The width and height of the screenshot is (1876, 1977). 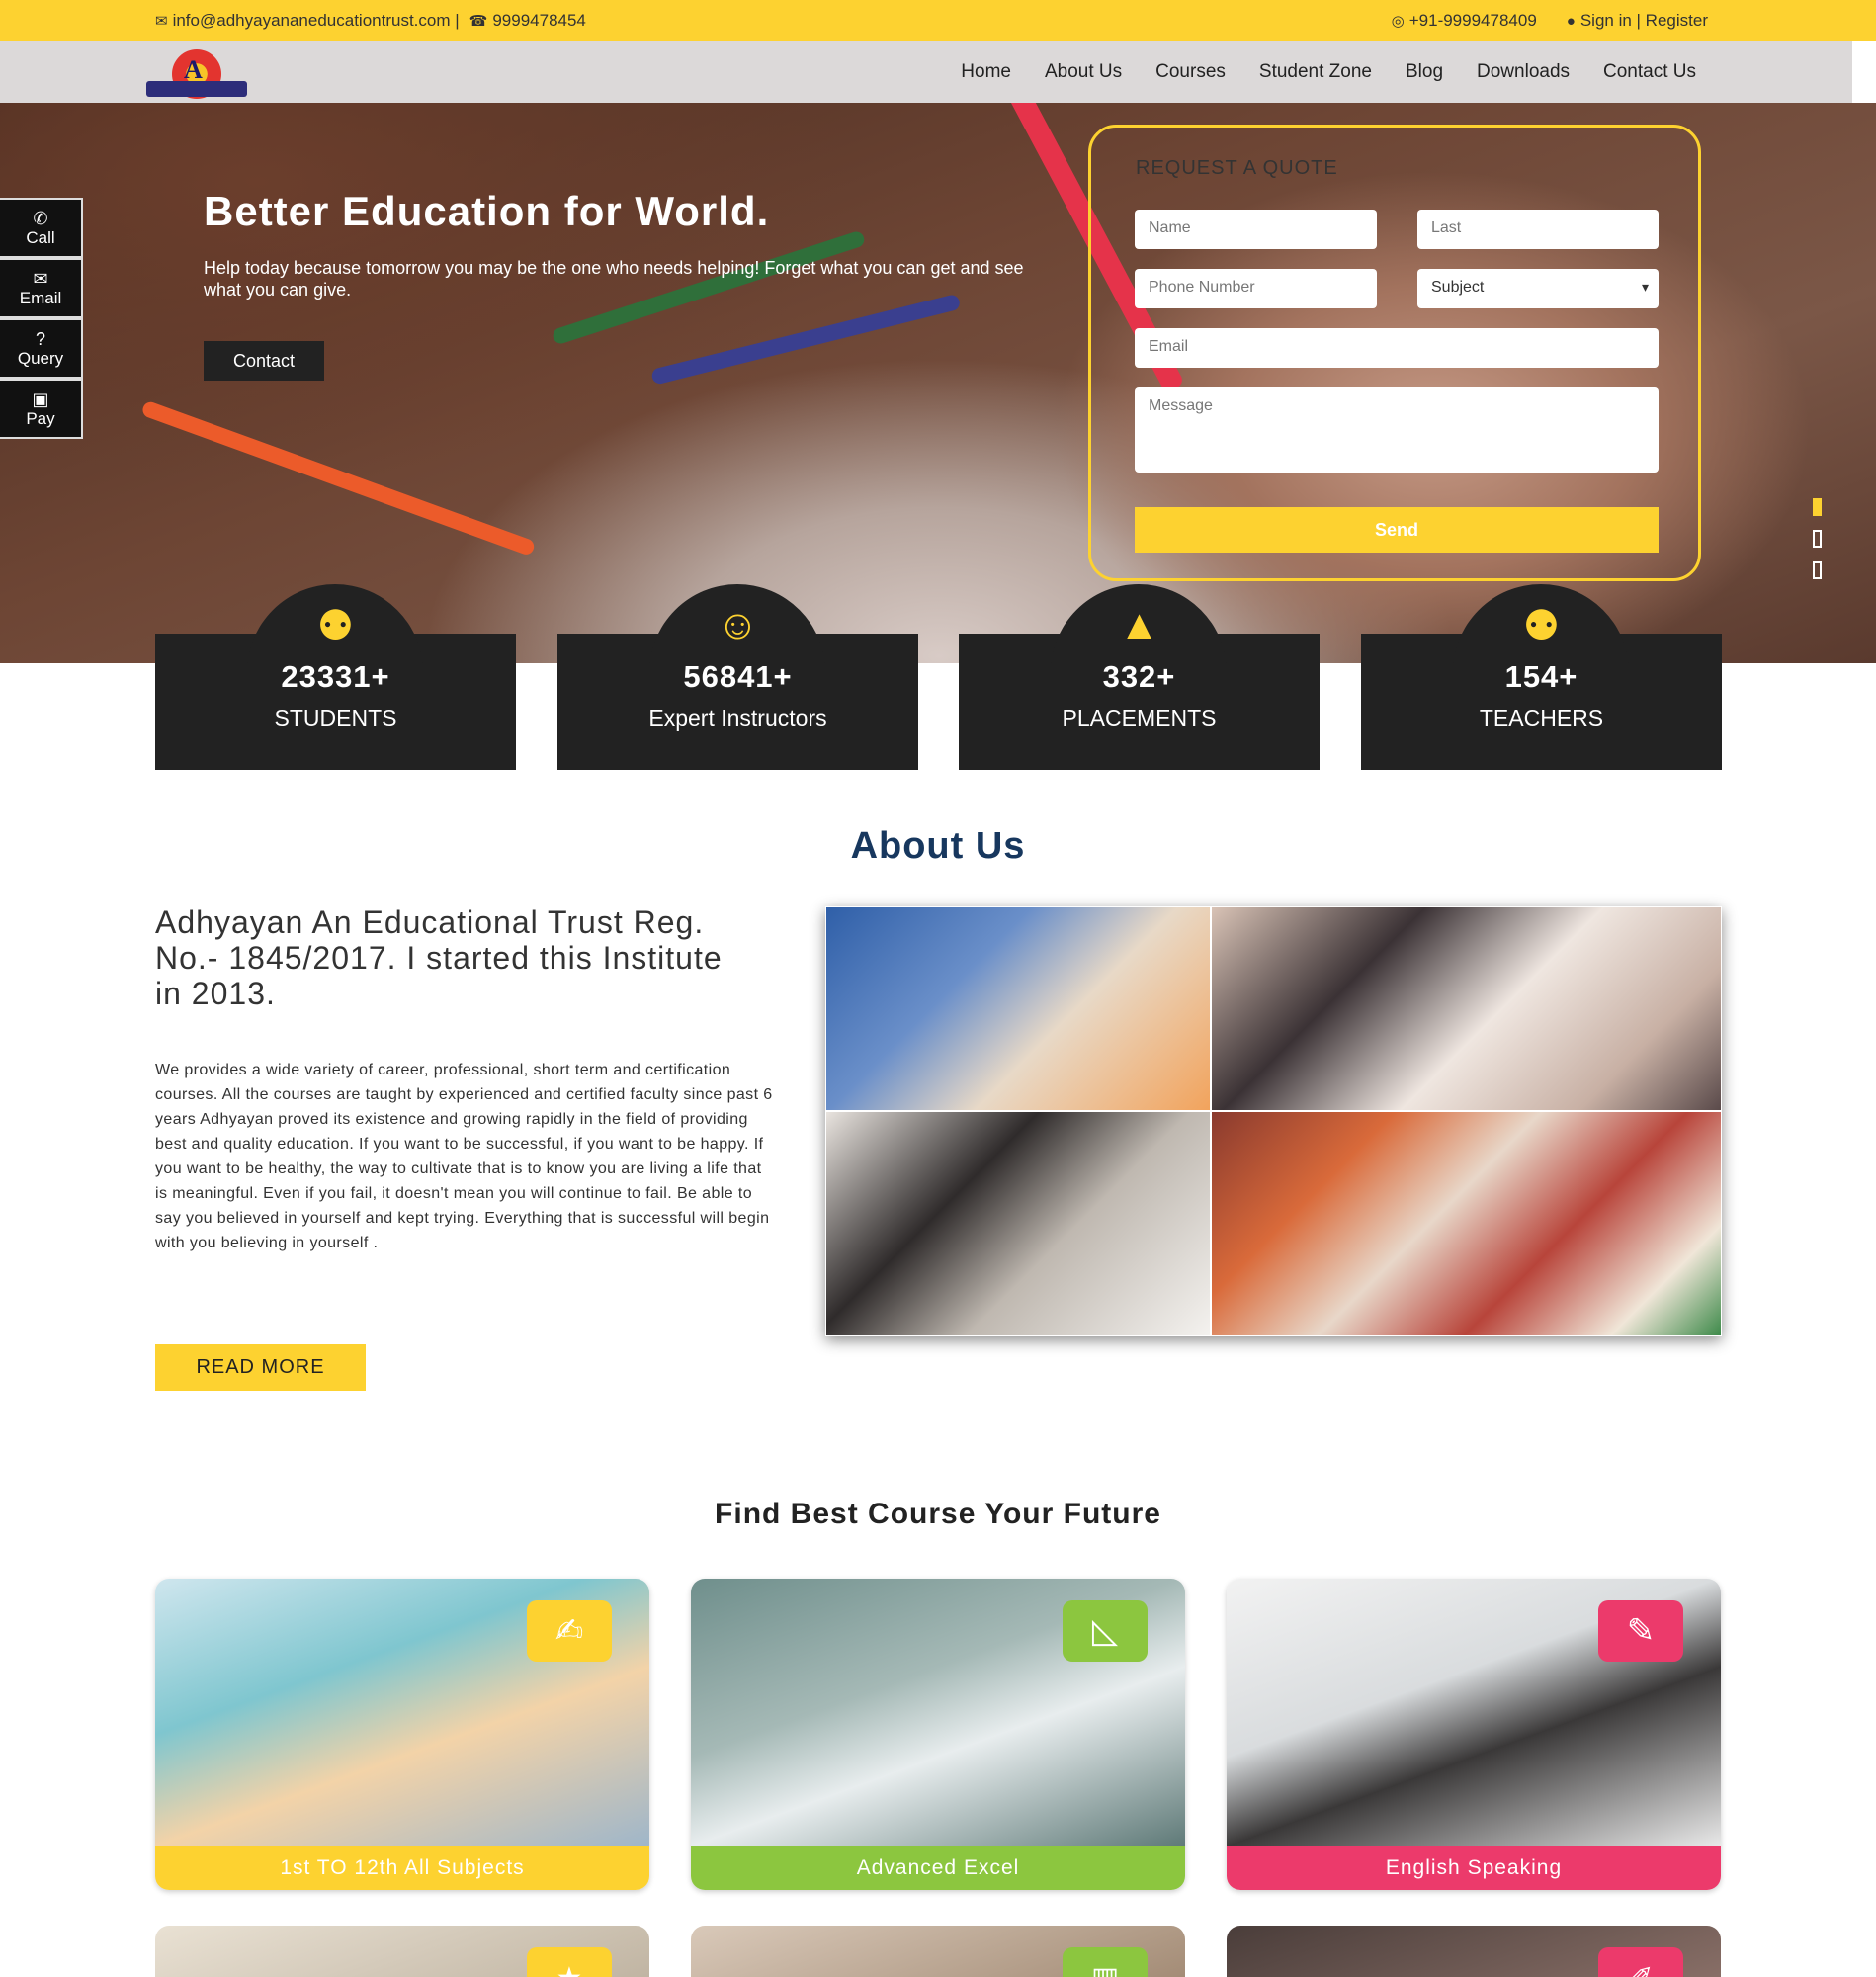 I want to click on side-quick-actions: ✆ Call ✉ Email ? Query ▣ Pay, so click(x=41, y=318).